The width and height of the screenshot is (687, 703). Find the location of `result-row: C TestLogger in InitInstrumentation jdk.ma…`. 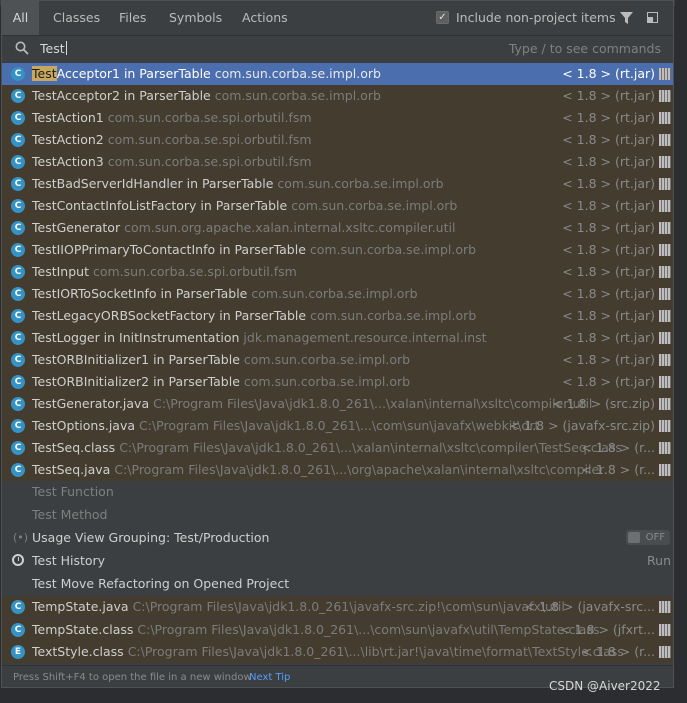

result-row: C TestLogger in InitInstrumentation jdk.ma… is located at coordinates (337, 338).